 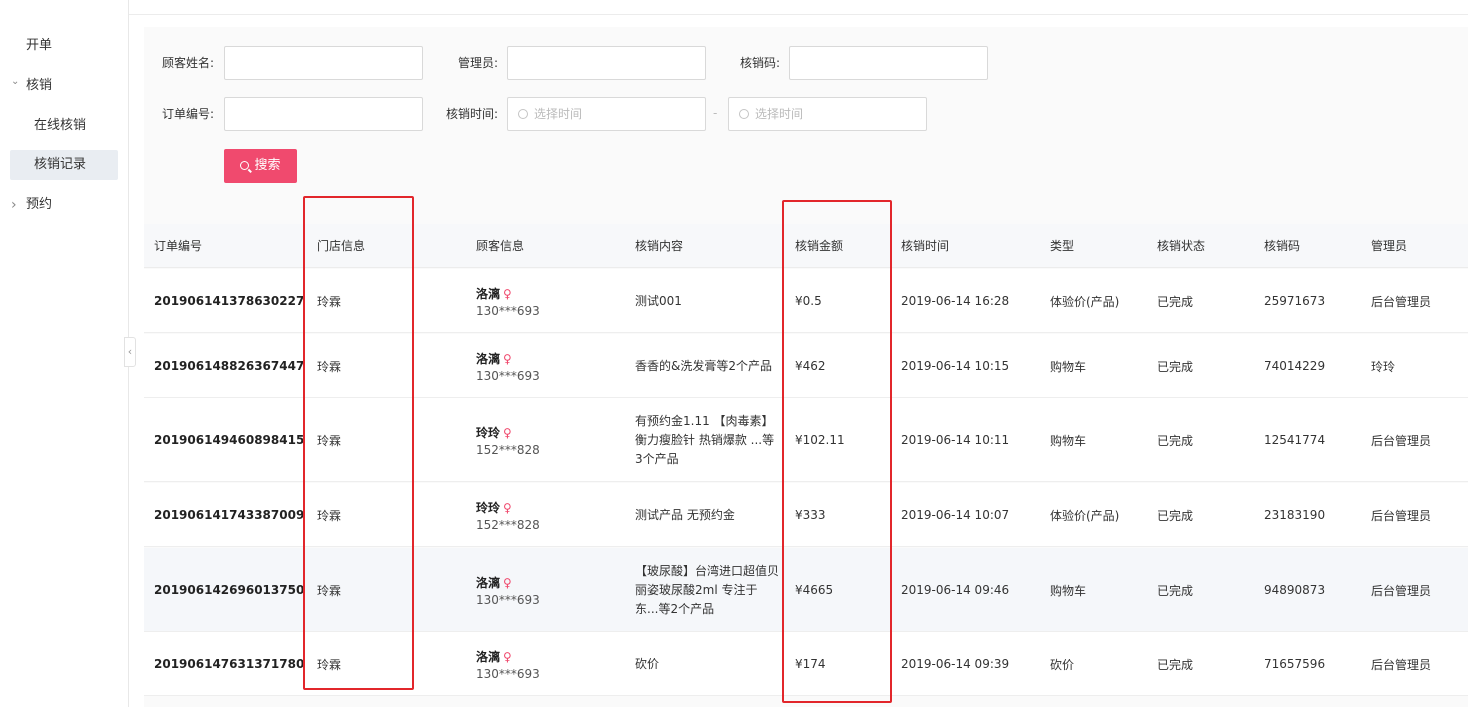 I want to click on amount-cell: ¥0.5, so click(x=808, y=301).